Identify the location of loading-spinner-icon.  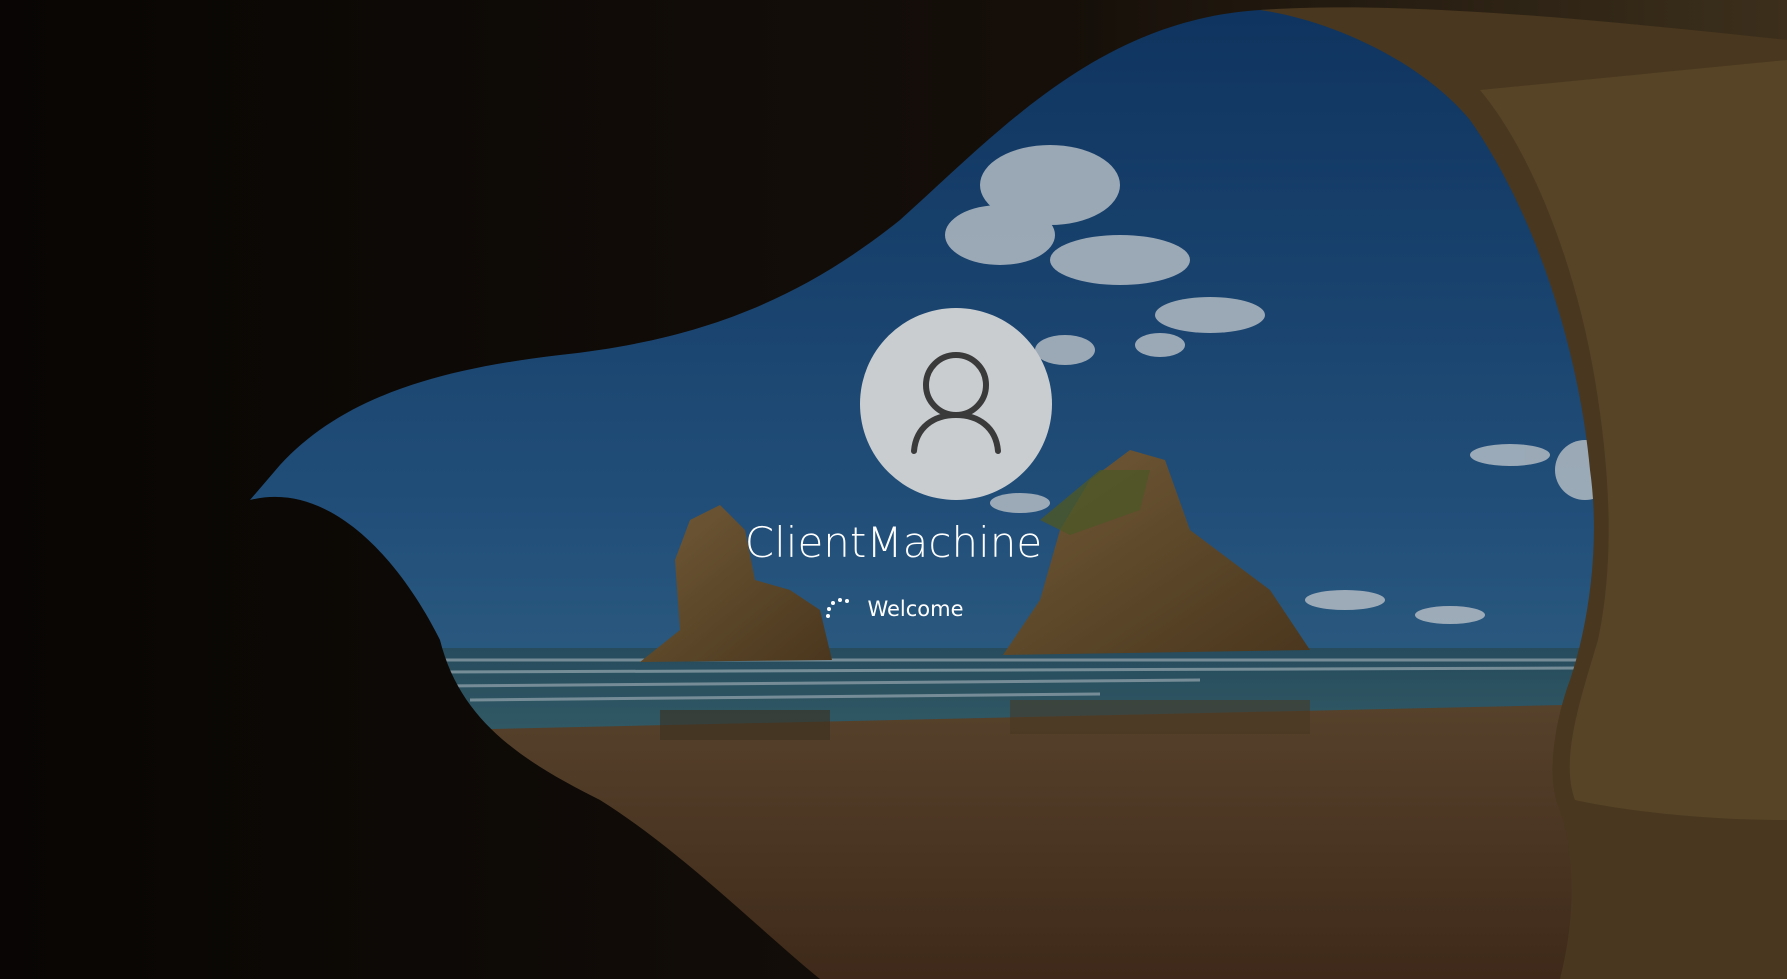
(838, 609).